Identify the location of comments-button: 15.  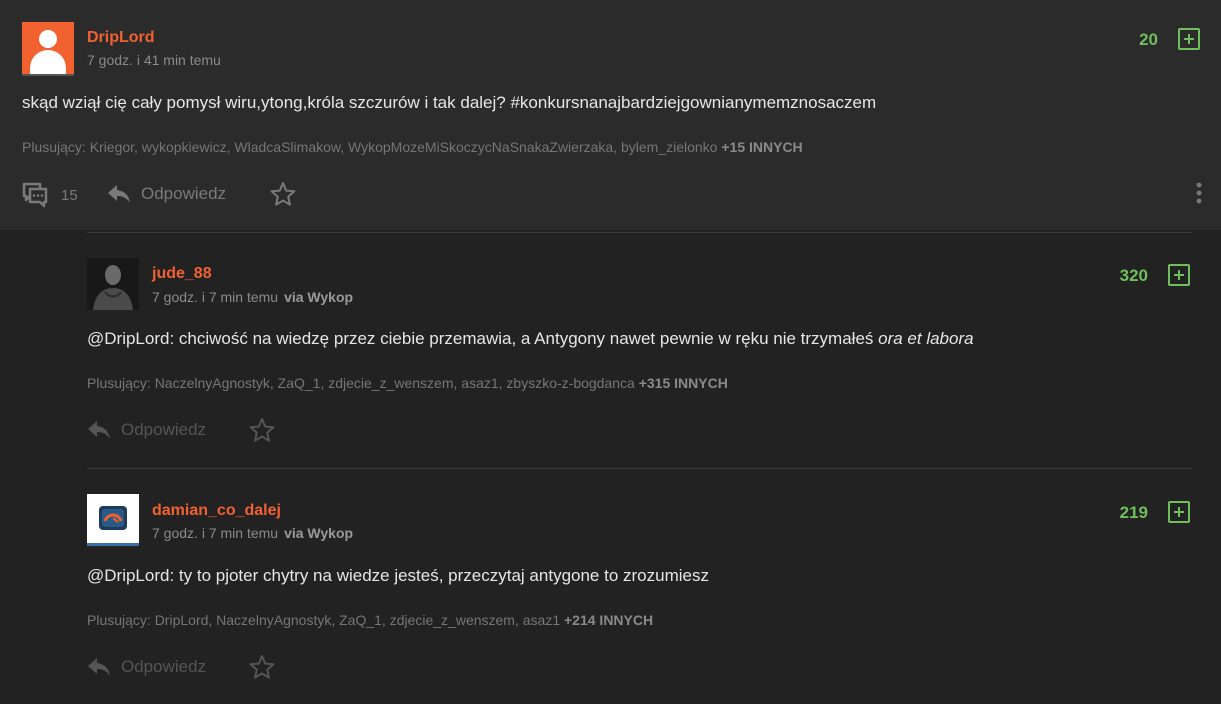
(50, 195).